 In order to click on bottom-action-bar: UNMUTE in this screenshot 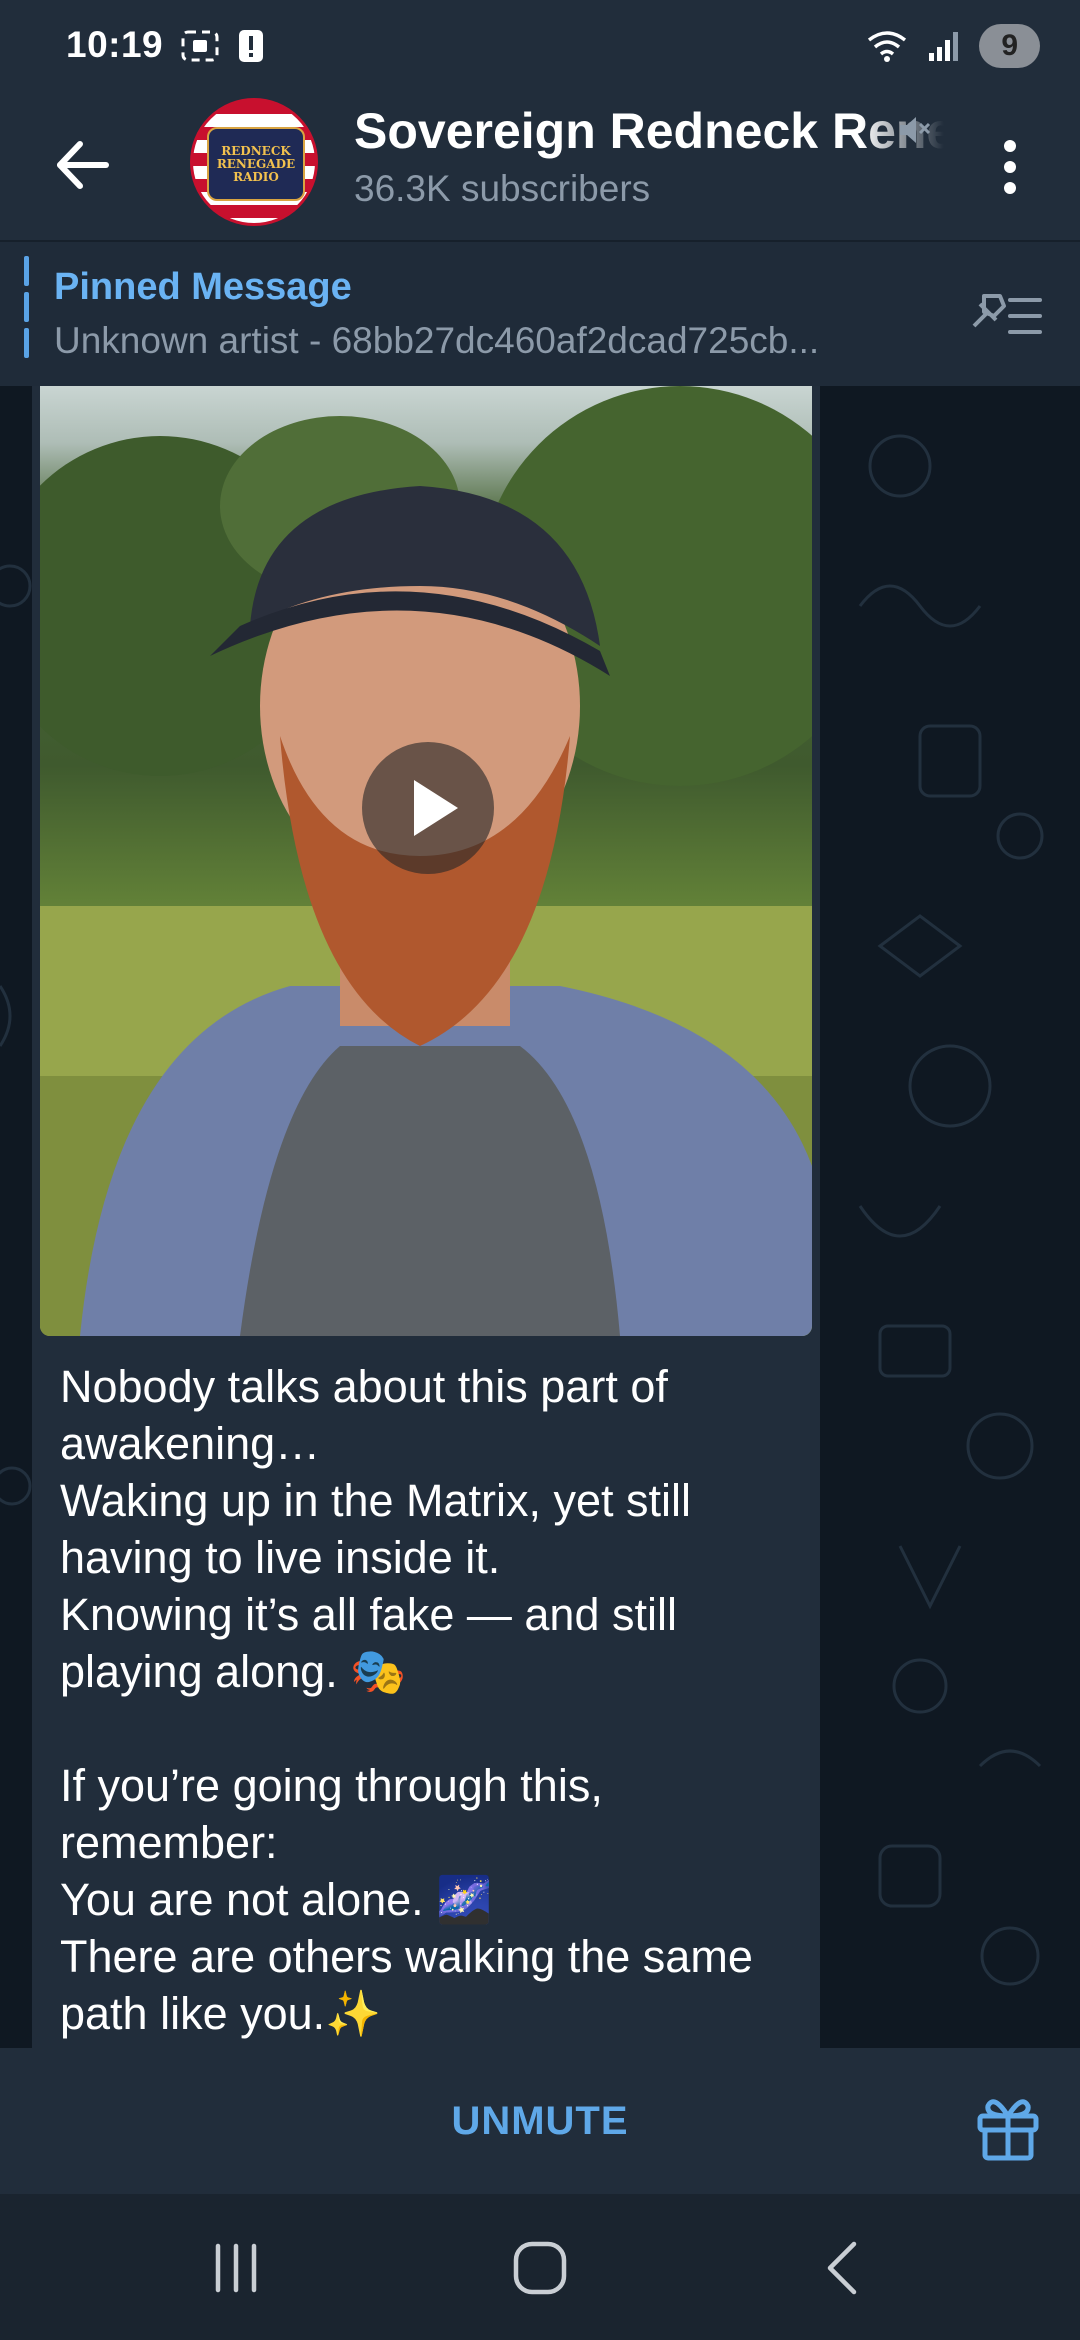, I will do `click(540, 2121)`.